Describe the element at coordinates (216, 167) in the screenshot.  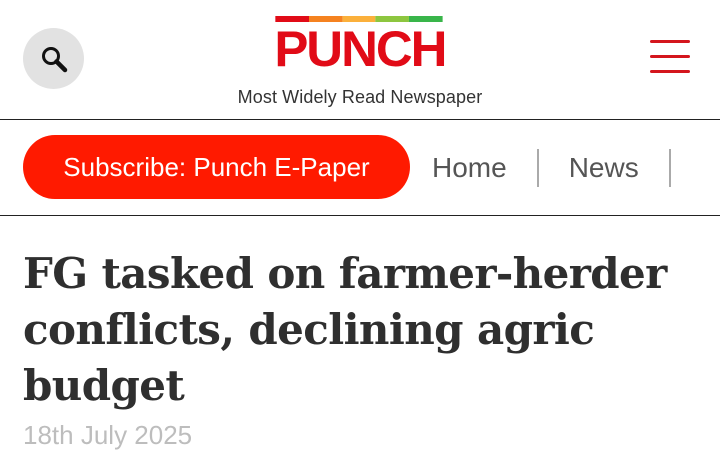
I see `subscribe-button: Subscribe: Punch E-Paper` at that location.